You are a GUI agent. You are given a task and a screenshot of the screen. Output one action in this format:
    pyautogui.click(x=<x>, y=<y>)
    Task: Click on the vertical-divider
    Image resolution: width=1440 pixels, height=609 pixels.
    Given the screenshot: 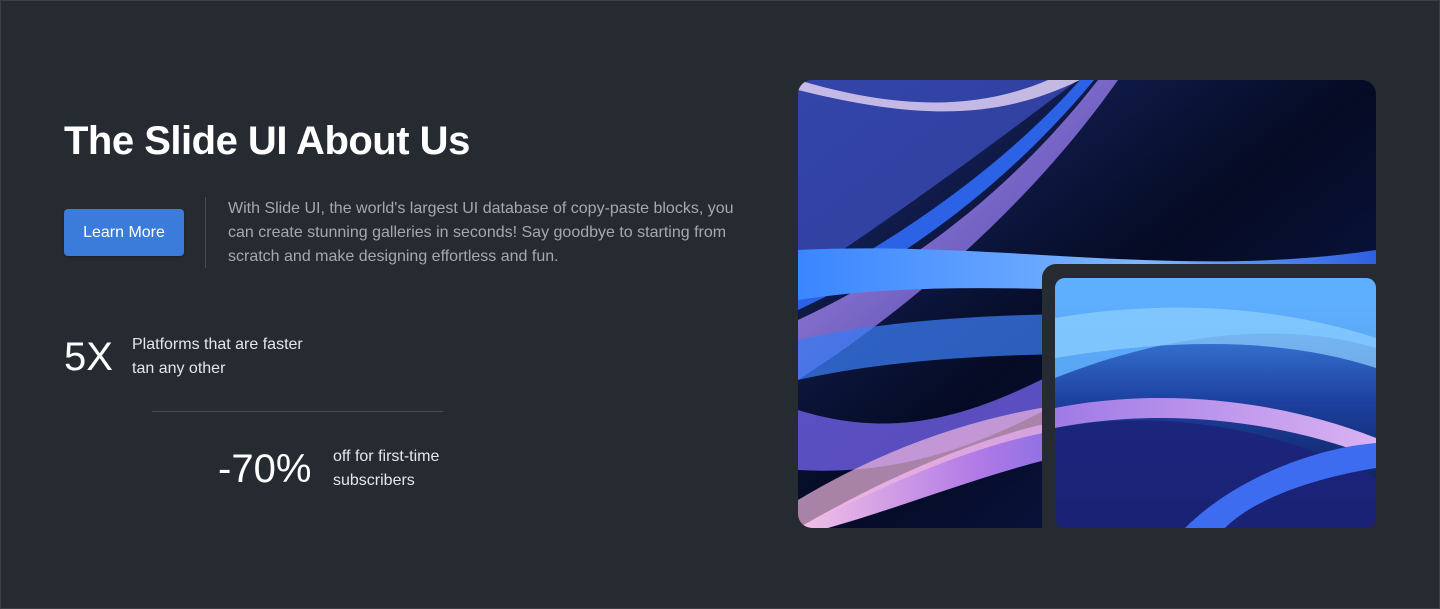 What is the action you would take?
    pyautogui.click(x=205, y=232)
    